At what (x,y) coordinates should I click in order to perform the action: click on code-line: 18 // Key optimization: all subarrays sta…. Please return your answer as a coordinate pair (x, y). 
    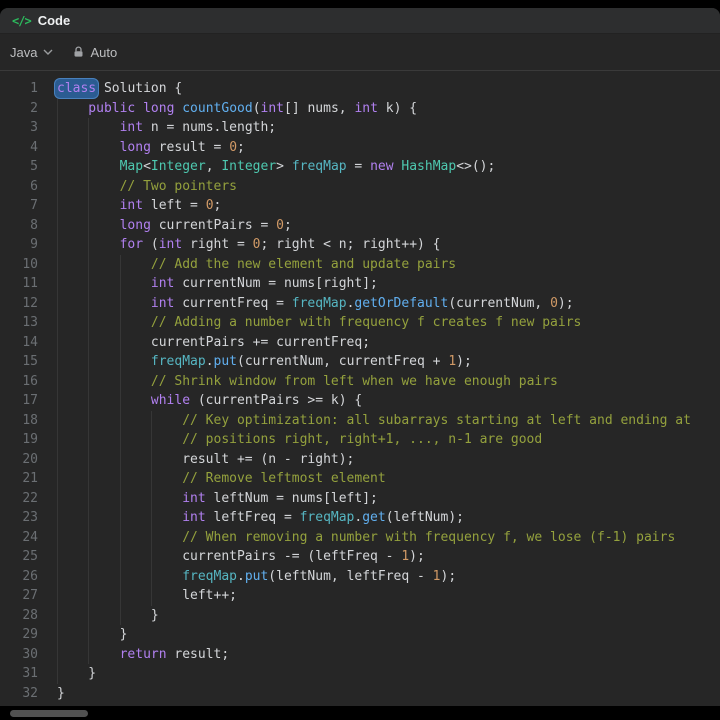
    Looking at the image, I should click on (360, 420).